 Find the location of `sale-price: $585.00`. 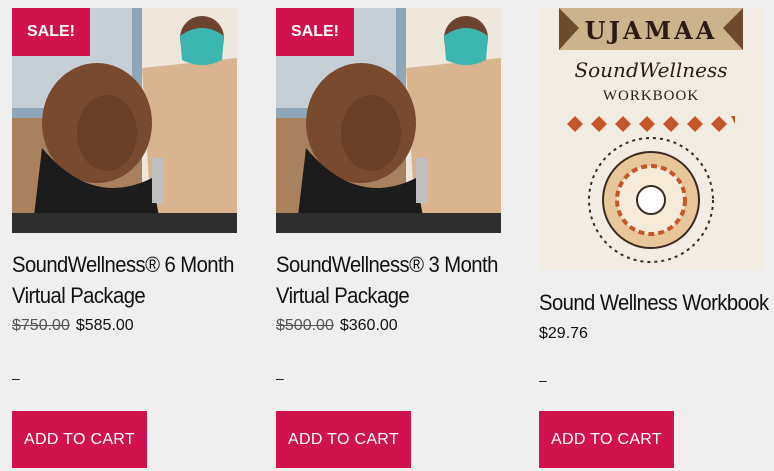

sale-price: $585.00 is located at coordinates (104, 325).